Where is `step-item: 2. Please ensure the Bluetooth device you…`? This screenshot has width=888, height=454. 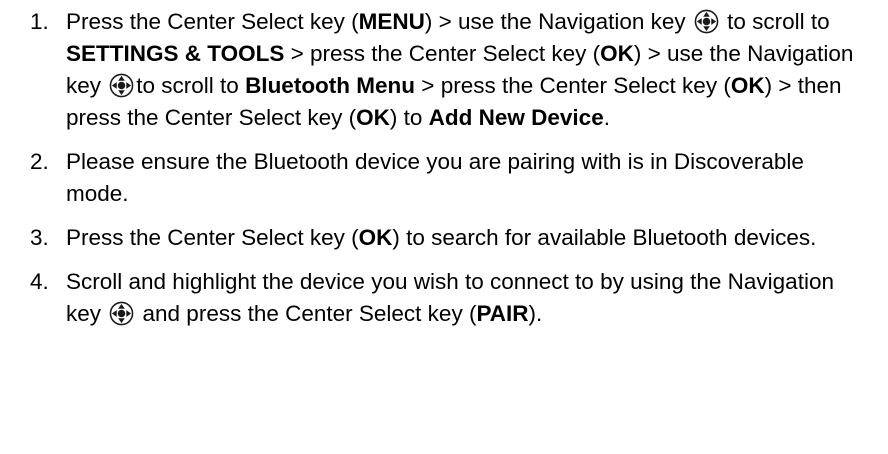
step-item: 2. Please ensure the Bluetooth device you… is located at coordinates (444, 178).